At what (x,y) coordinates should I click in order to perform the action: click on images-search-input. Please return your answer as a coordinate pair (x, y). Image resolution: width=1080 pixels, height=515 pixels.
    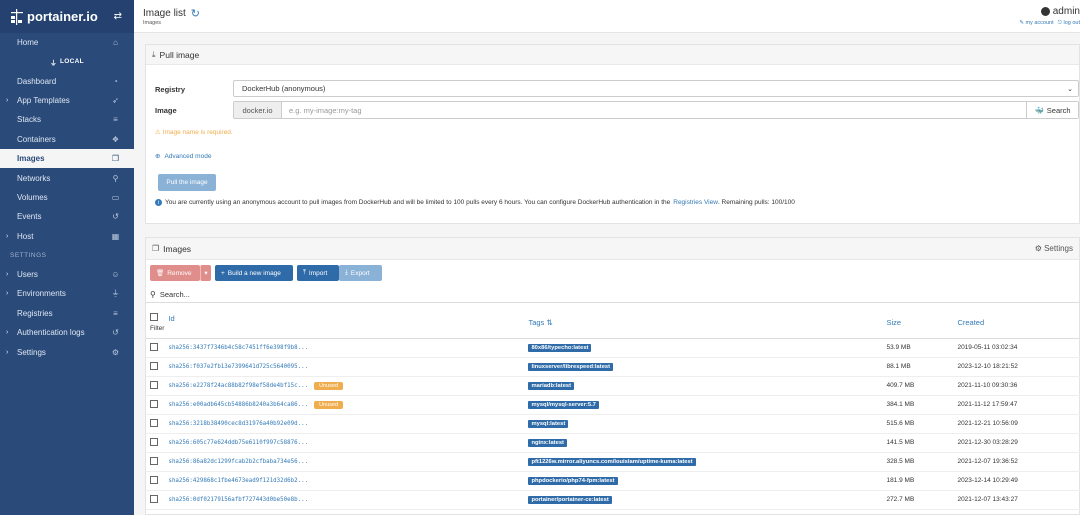
    Looking at the image, I should click on (208, 294).